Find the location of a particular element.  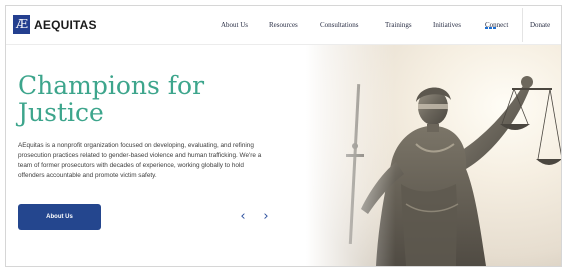

nav-item-donate: Donate is located at coordinates (540, 25).